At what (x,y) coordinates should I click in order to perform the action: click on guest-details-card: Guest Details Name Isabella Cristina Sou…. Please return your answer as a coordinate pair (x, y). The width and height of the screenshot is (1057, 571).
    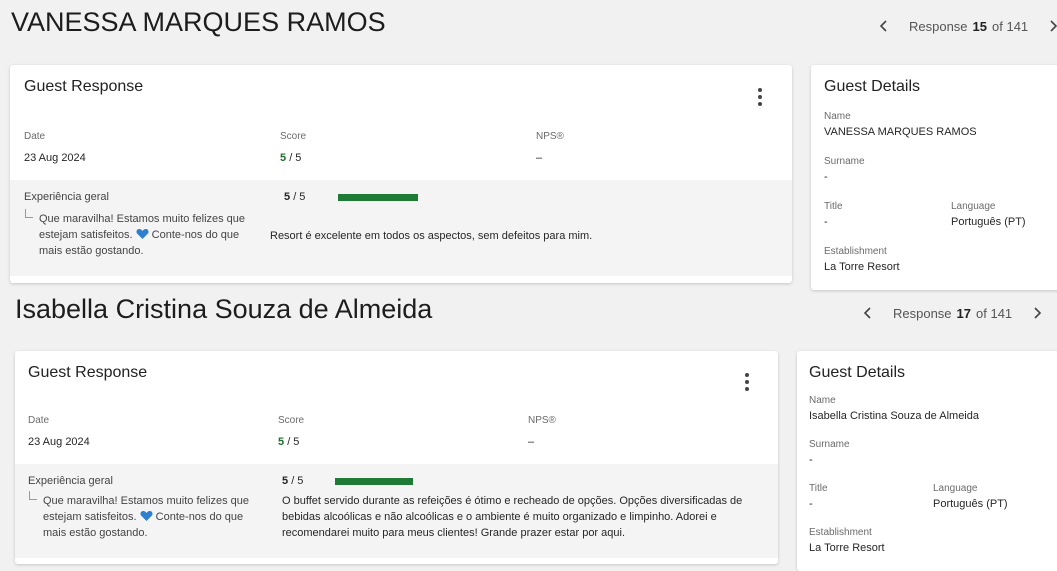
    Looking at the image, I should click on (927, 461).